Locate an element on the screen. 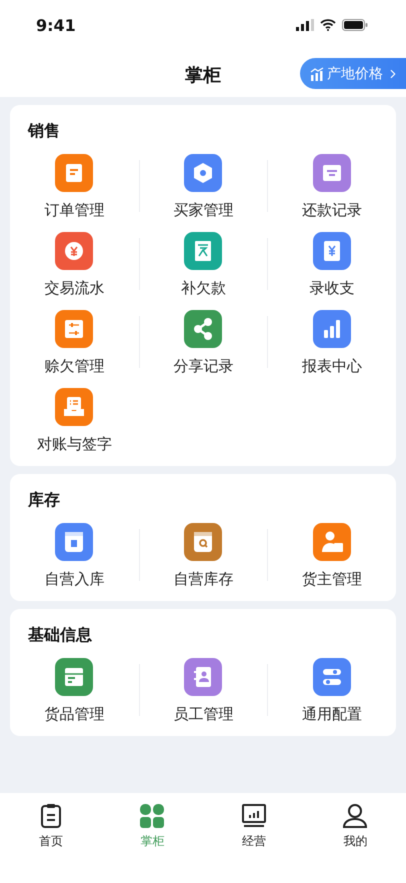 Image resolution: width=406 pixels, height=883 pixels. origin-price-button: 产地价格 is located at coordinates (353, 73).